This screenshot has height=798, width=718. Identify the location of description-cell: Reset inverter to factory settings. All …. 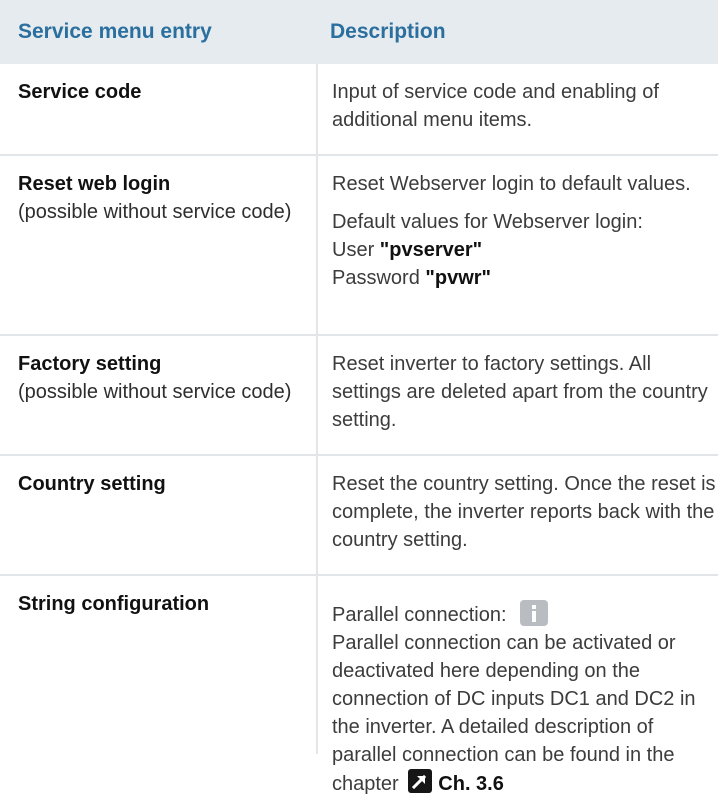
(517, 395).